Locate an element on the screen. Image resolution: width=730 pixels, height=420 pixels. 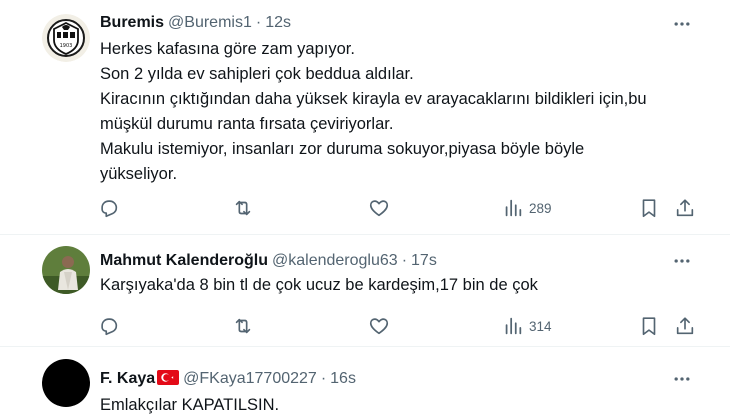
svg-text: 1903 is located at coordinates (66, 46).